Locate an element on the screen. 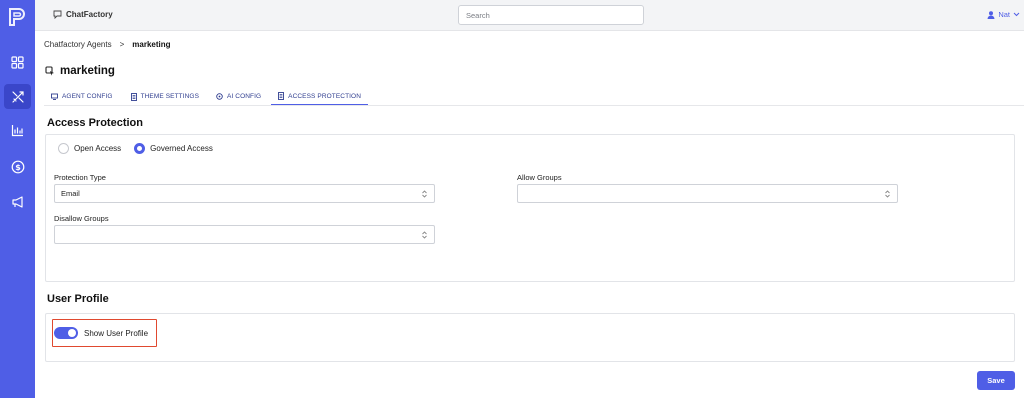 The height and width of the screenshot is (398, 1024). tab-agent-config: AGENT CONFIG is located at coordinates (82, 96).